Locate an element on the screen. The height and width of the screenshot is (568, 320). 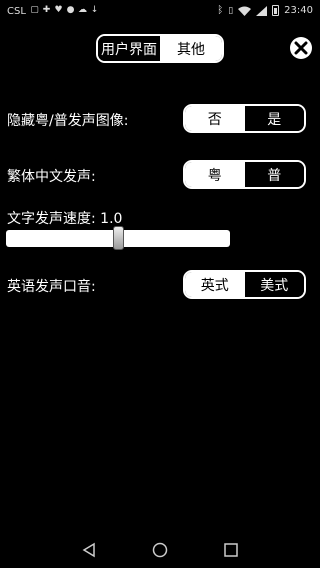
tab-user-interface: 用户界面 is located at coordinates (129, 48).